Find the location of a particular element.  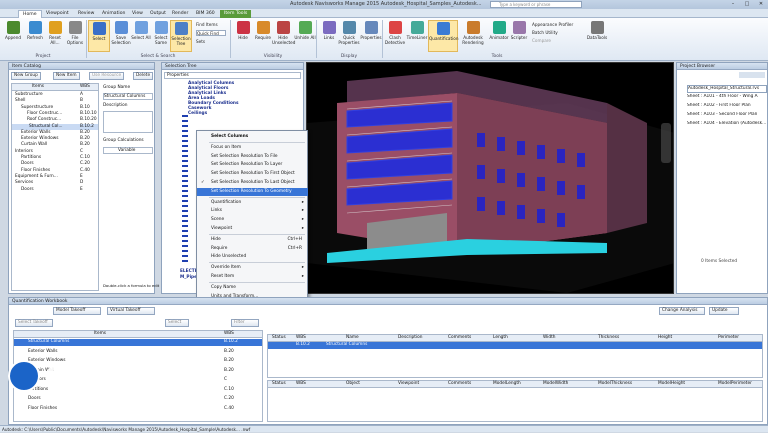

compare-button: Compare is located at coordinates (541, 41).